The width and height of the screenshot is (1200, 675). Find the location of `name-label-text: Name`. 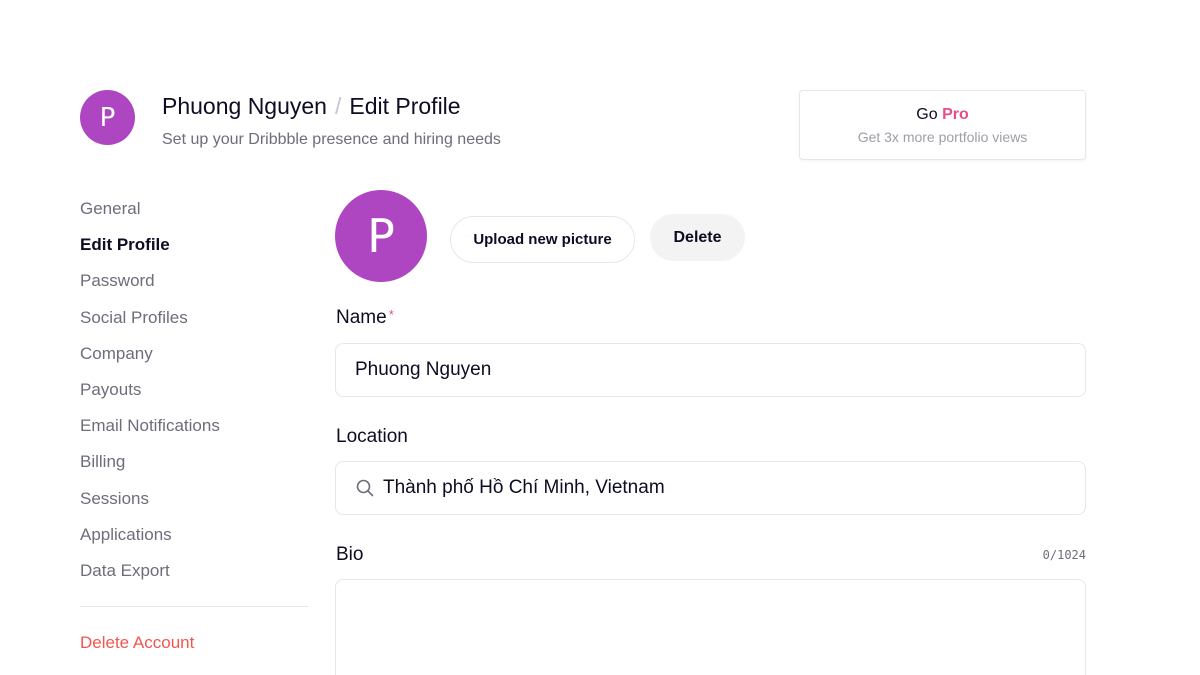

name-label-text: Name is located at coordinates (361, 317).